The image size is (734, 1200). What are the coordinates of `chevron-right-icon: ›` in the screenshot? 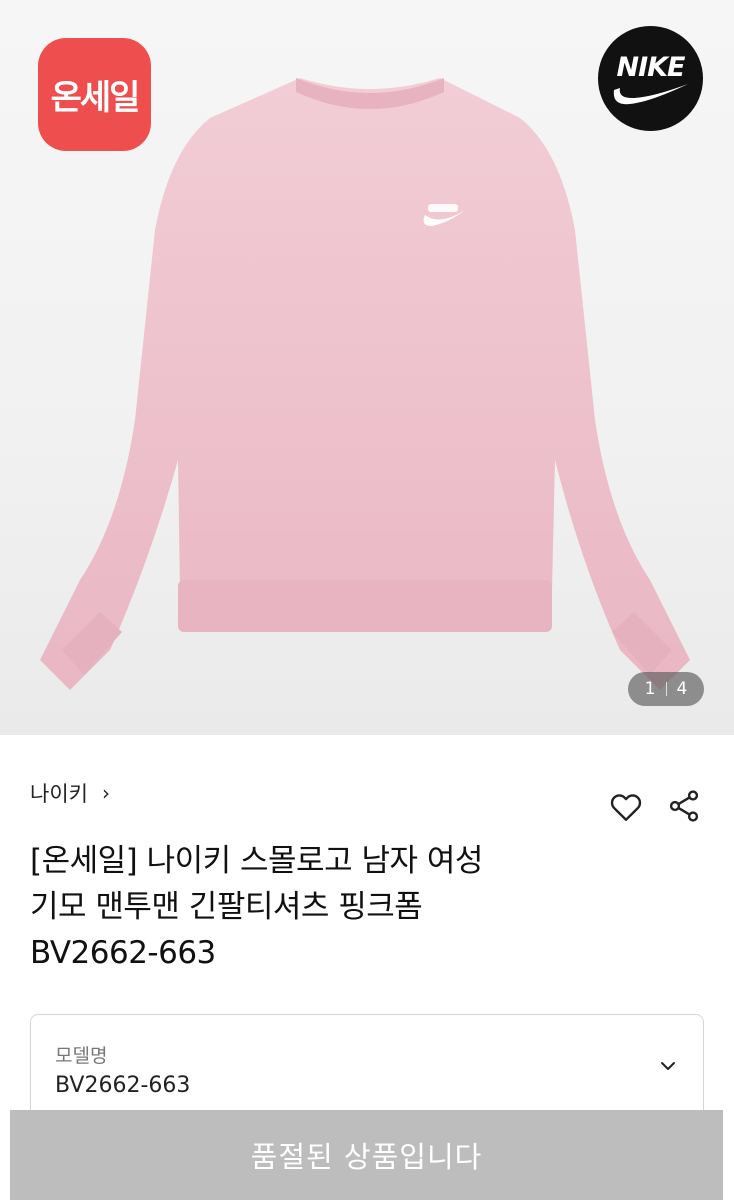 It's located at (105, 793).